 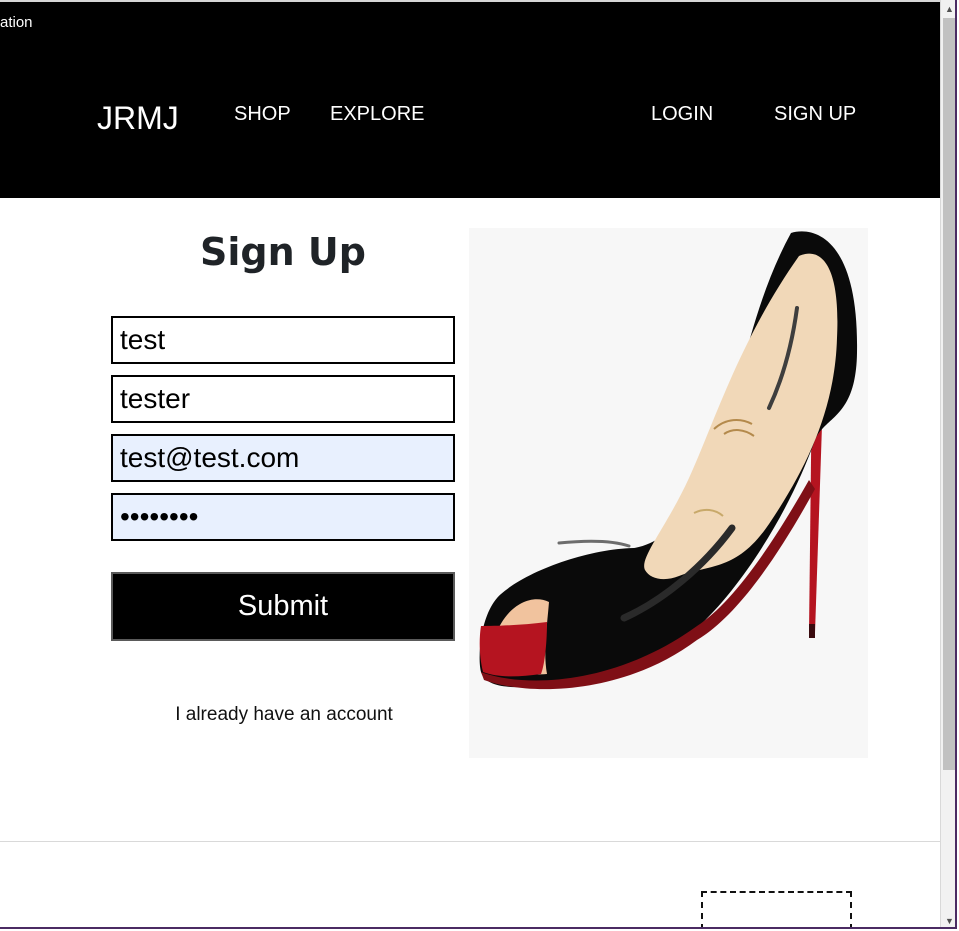 What do you see at coordinates (286, 399) in the screenshot?
I see `last-name-input` at bounding box center [286, 399].